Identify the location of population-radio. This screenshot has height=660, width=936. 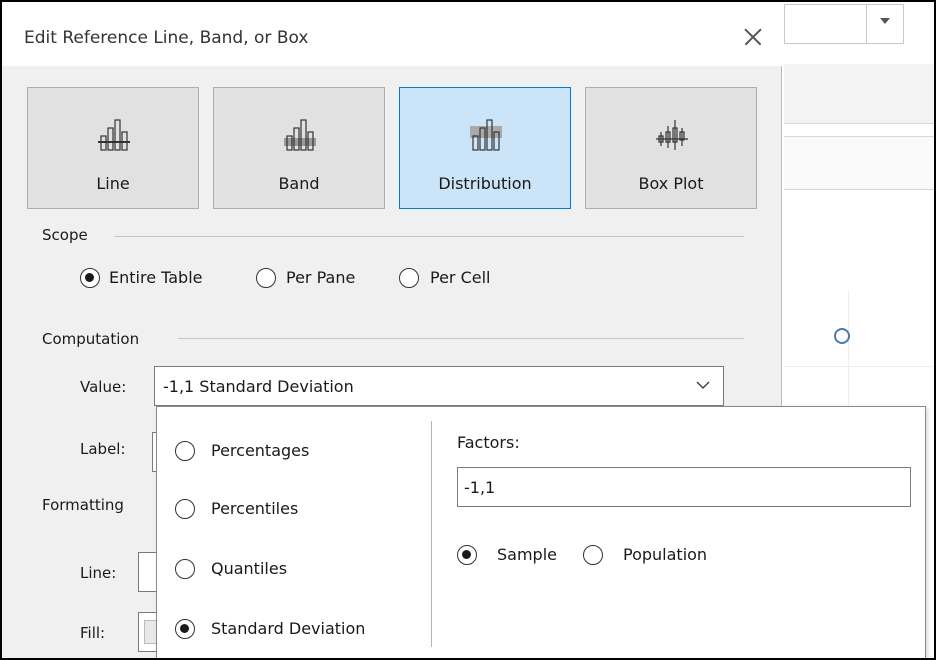
(593, 557).